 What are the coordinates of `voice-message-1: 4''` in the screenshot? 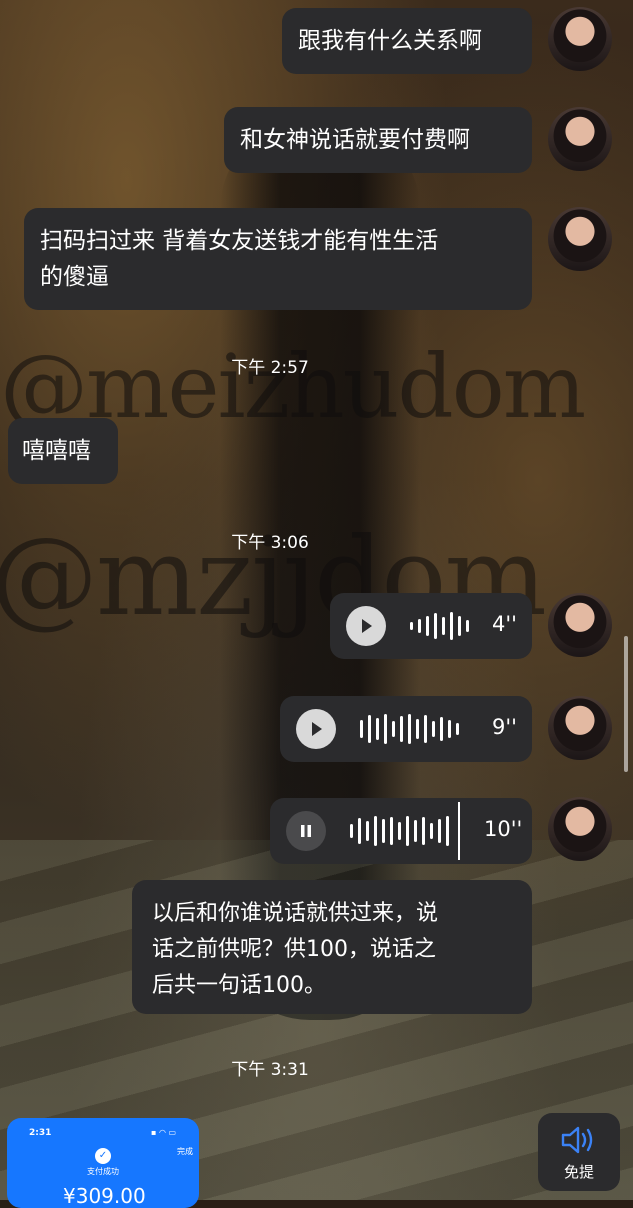 It's located at (431, 626).